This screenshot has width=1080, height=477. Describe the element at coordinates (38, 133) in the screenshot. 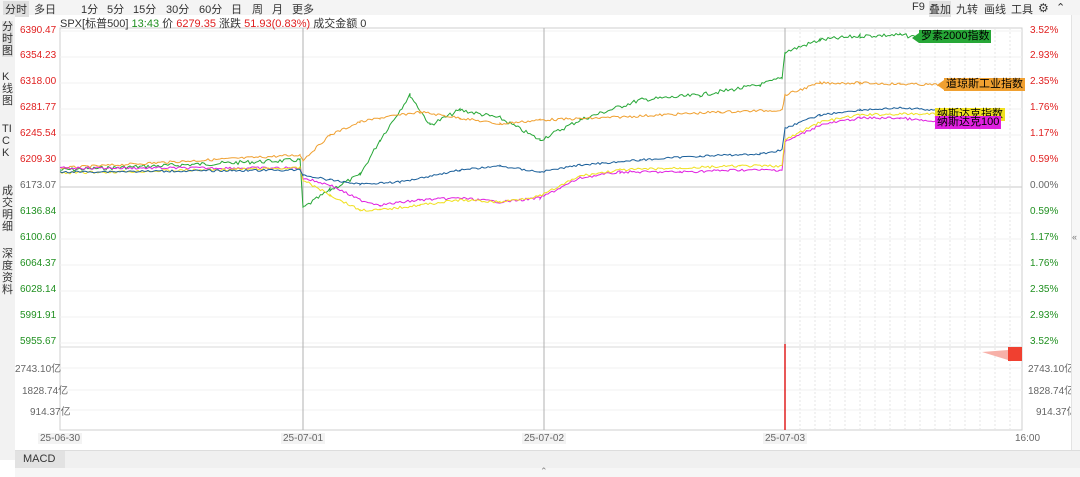

I see `price-tick: 6245.54` at that location.